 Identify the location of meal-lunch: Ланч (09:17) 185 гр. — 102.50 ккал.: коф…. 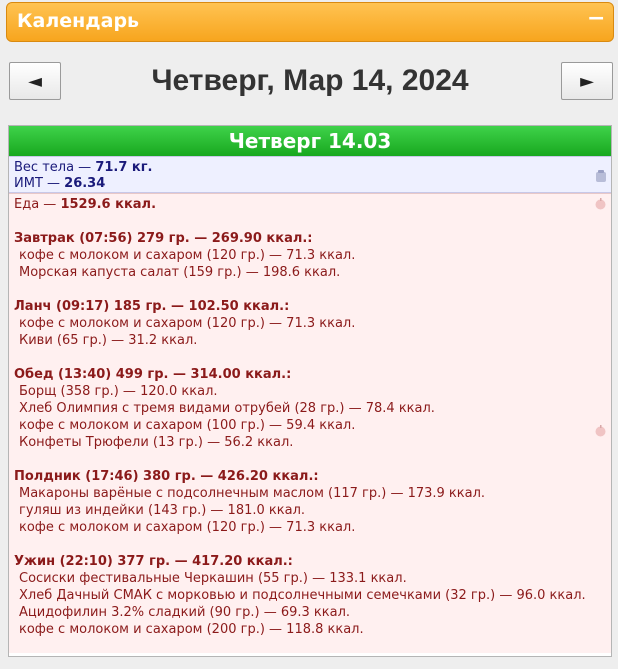
(310, 323).